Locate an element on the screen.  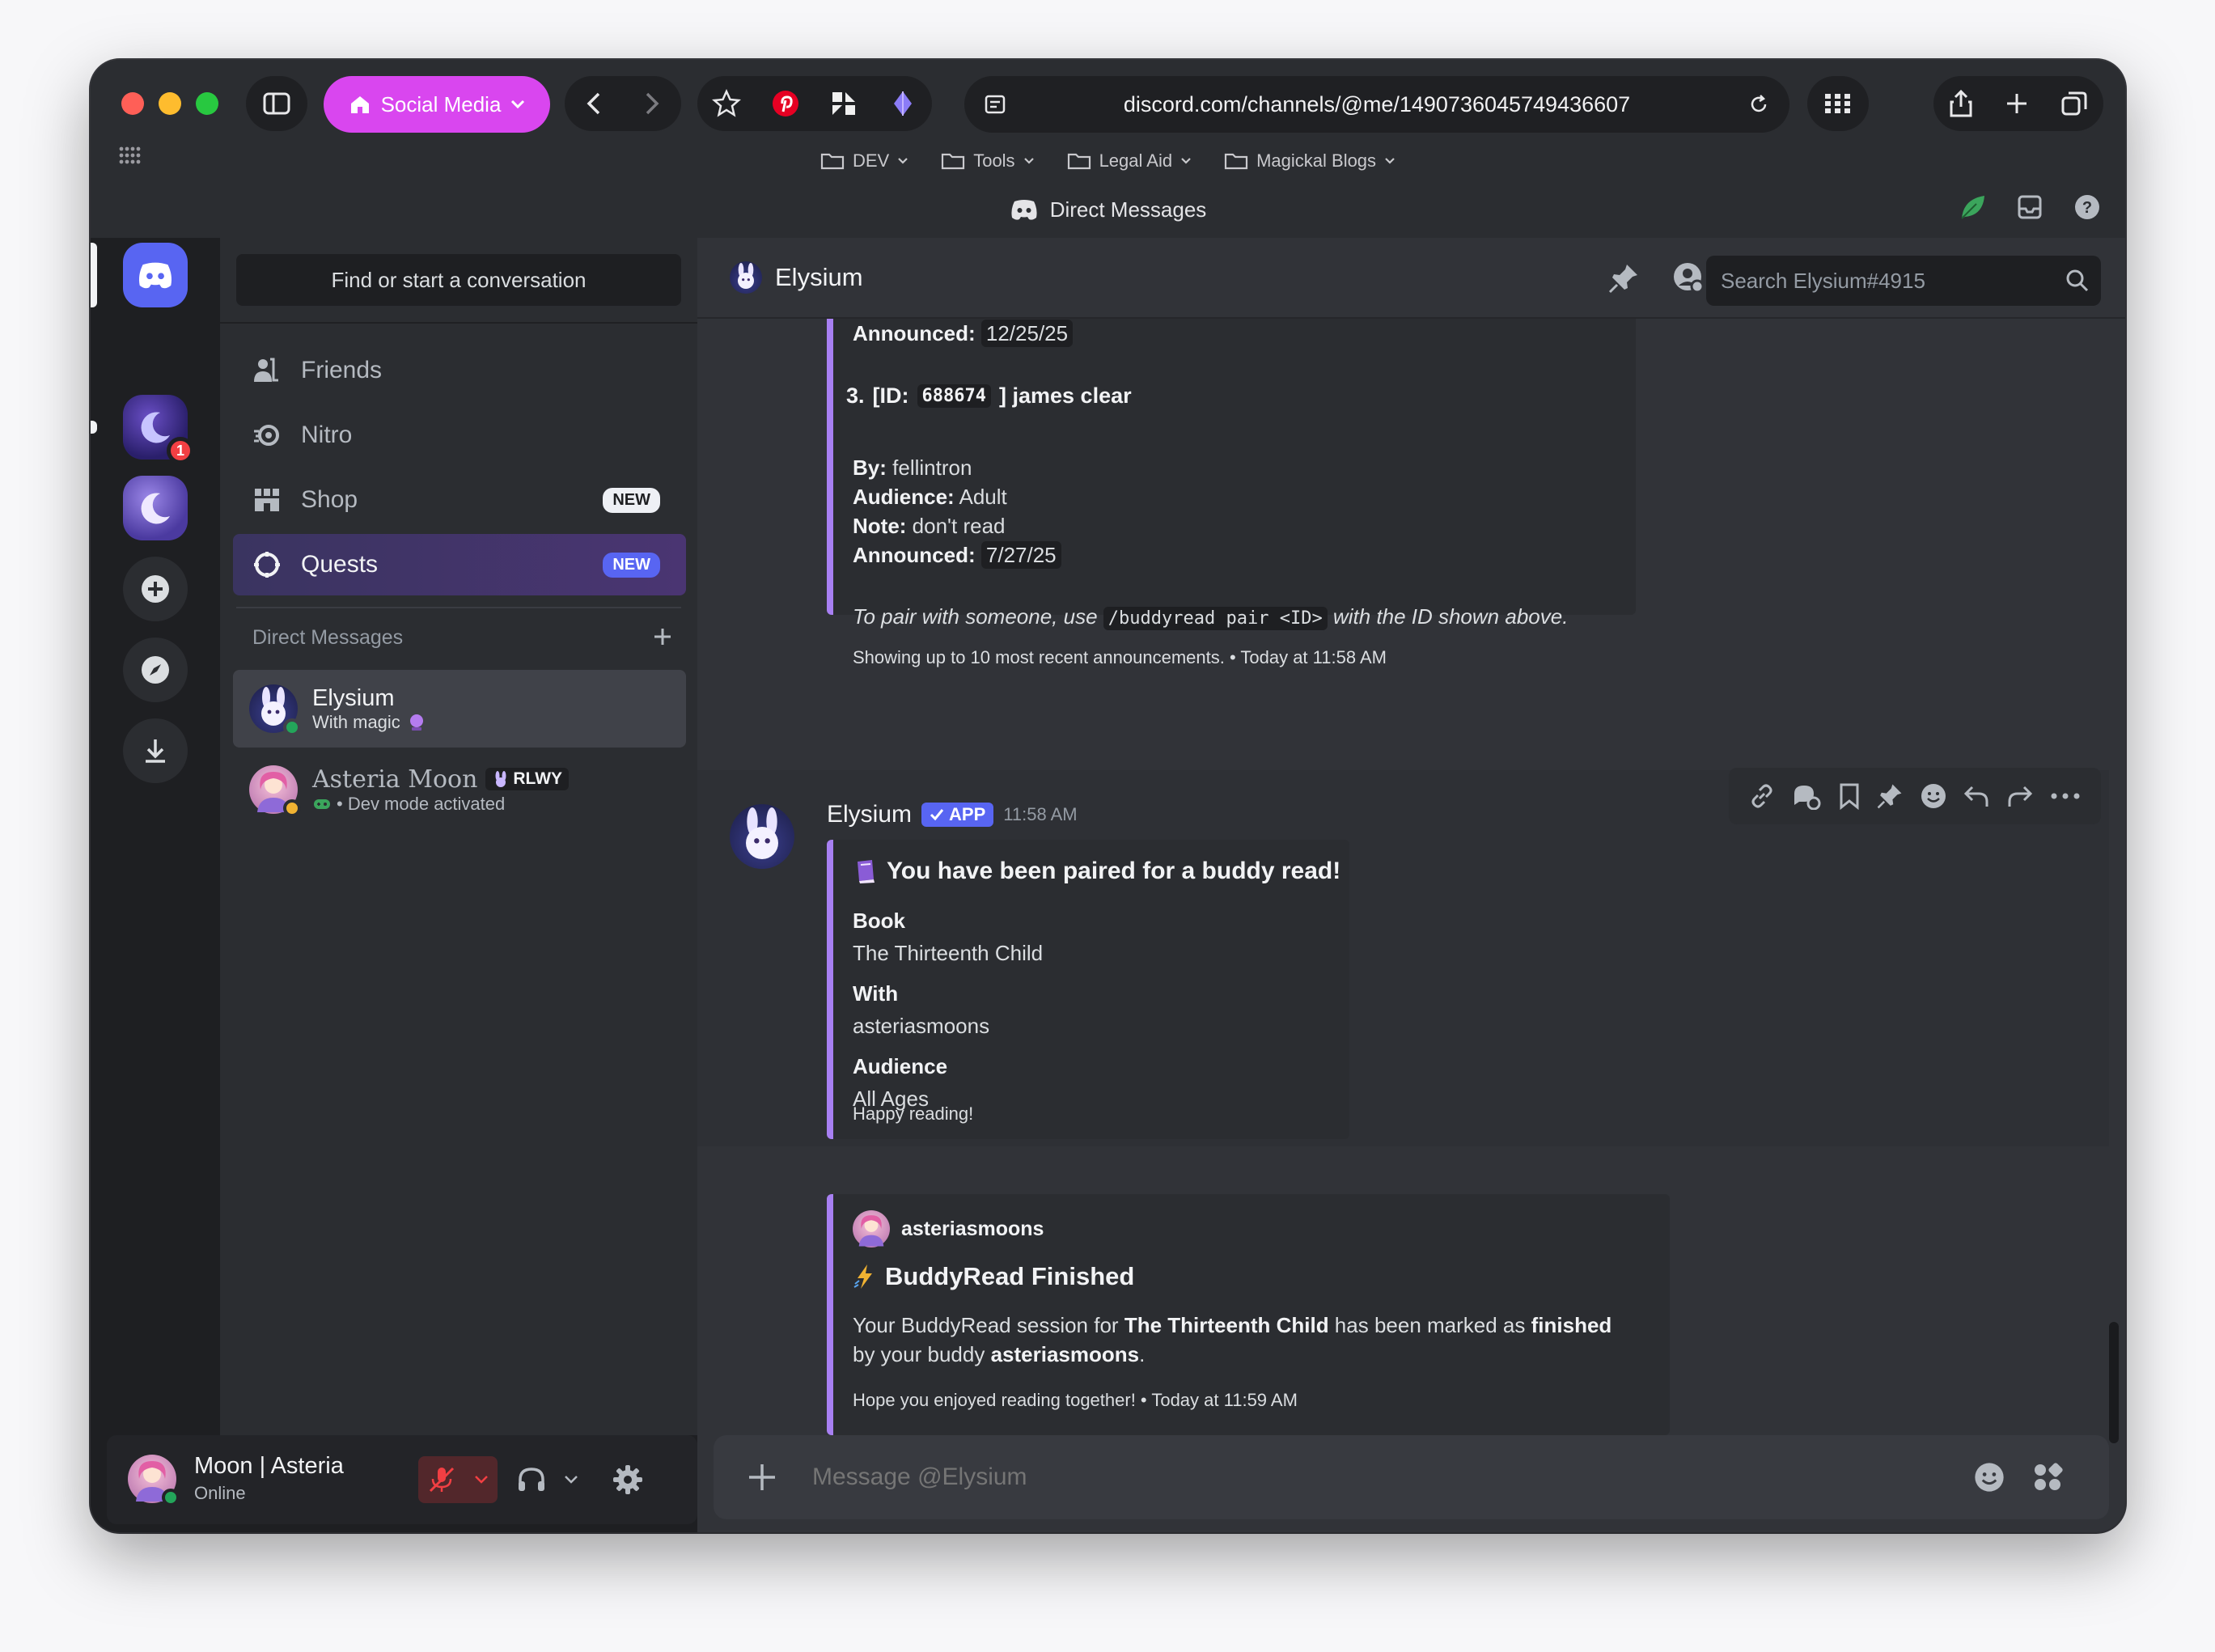
pair-prefix: To pair with someone, use is located at coordinates (976, 616).